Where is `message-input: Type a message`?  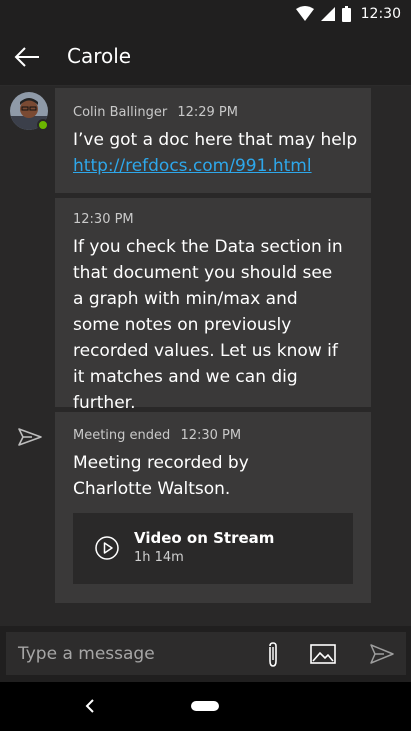 message-input: Type a message is located at coordinates (86, 654).